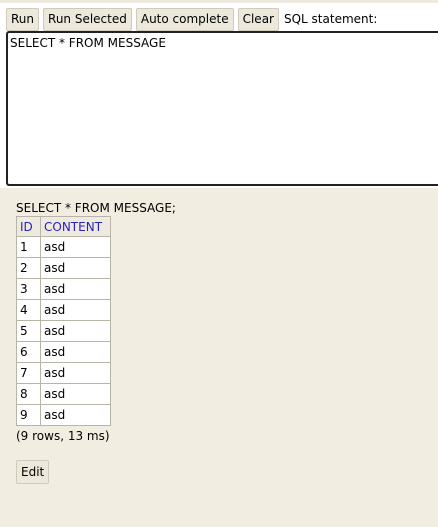 The height and width of the screenshot is (527, 438). Describe the element at coordinates (28, 226) in the screenshot. I see `column-header-id: ID` at that location.